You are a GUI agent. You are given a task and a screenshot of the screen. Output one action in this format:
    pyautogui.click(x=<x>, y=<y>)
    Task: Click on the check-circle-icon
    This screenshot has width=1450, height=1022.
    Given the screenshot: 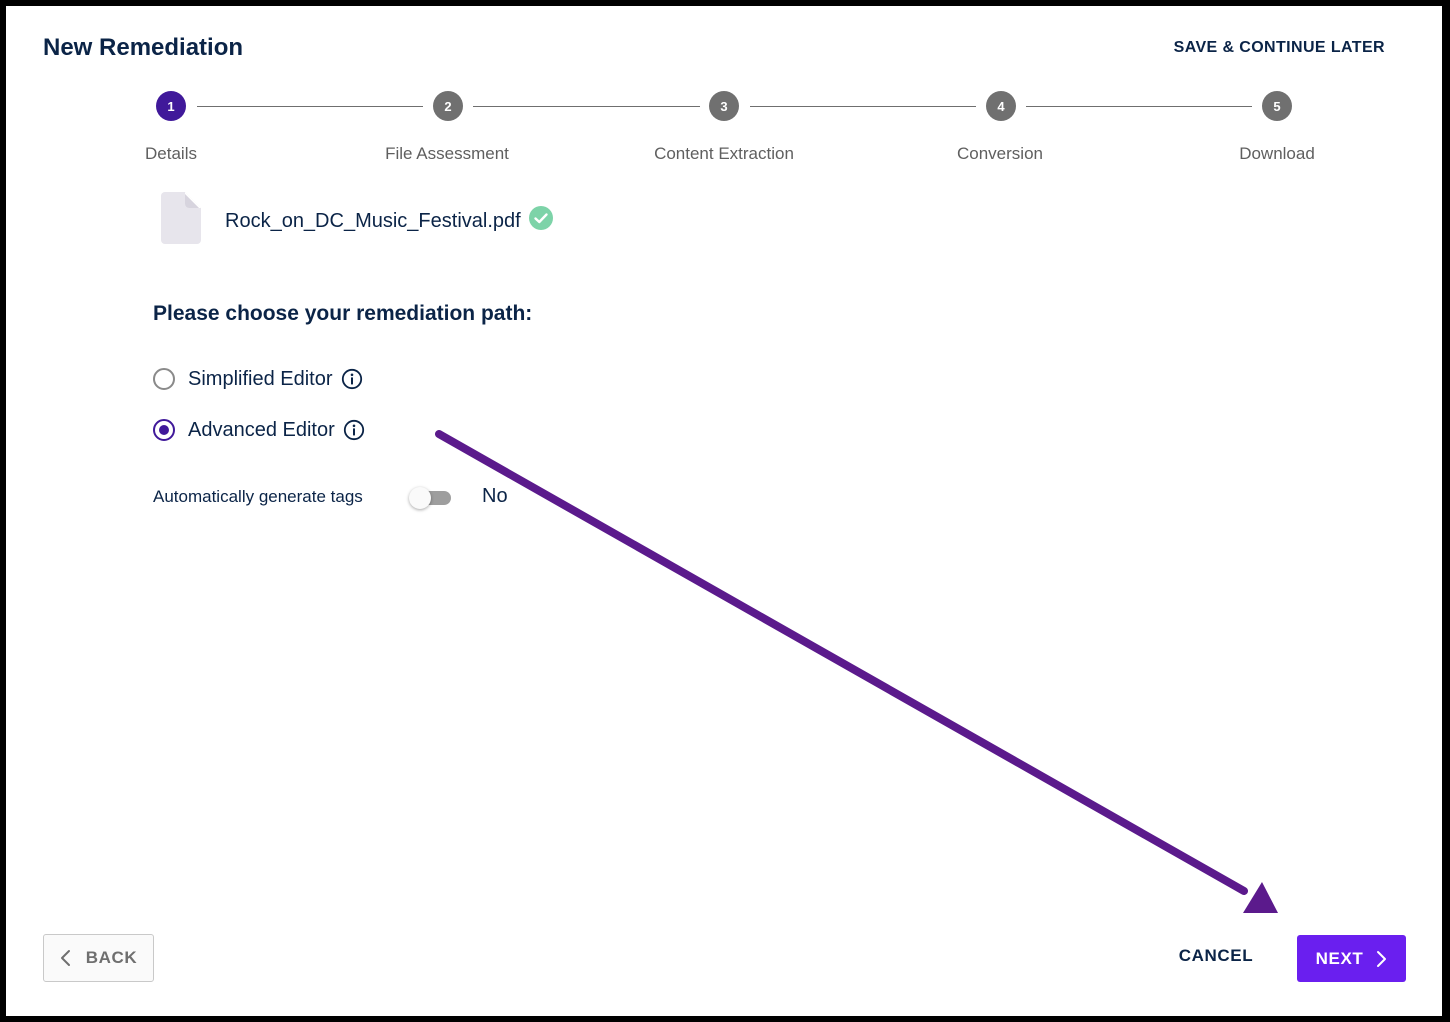 What is the action you would take?
    pyautogui.click(x=541, y=220)
    